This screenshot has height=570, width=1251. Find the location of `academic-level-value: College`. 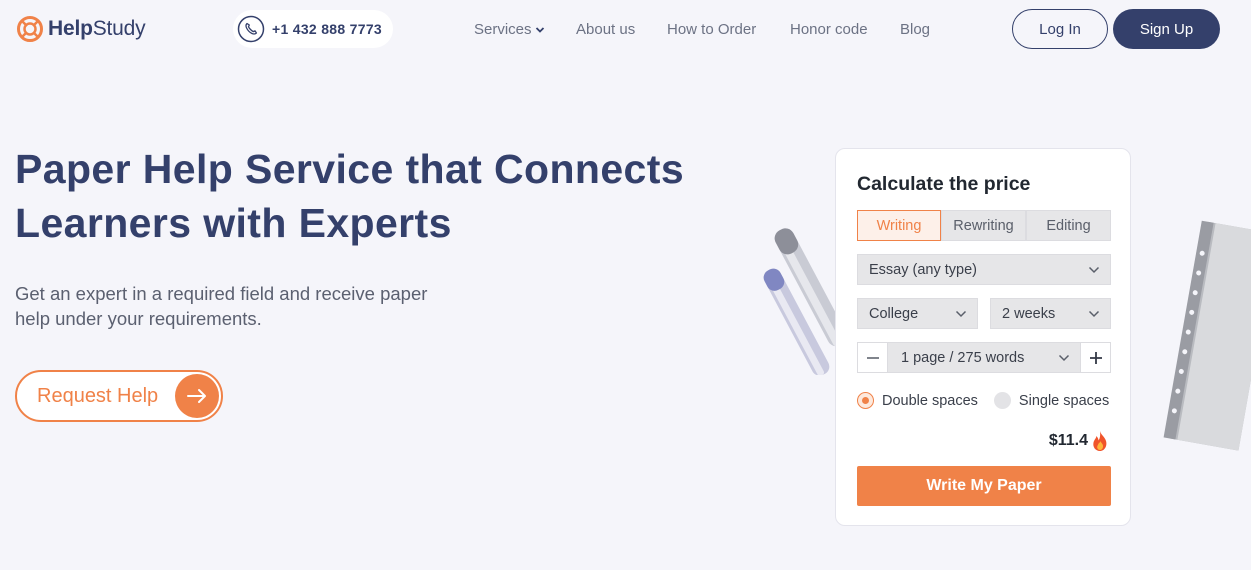

academic-level-value: College is located at coordinates (894, 313).